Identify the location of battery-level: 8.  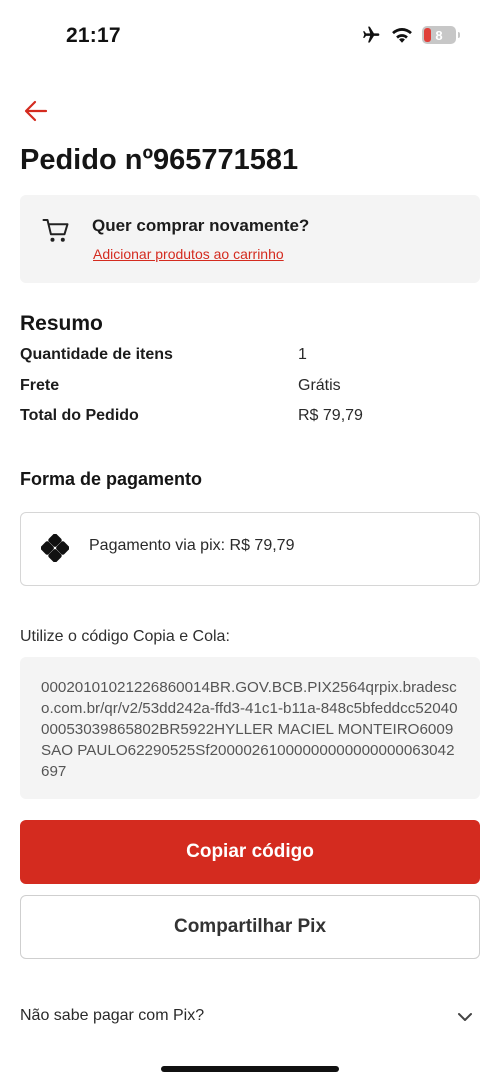
(439, 35).